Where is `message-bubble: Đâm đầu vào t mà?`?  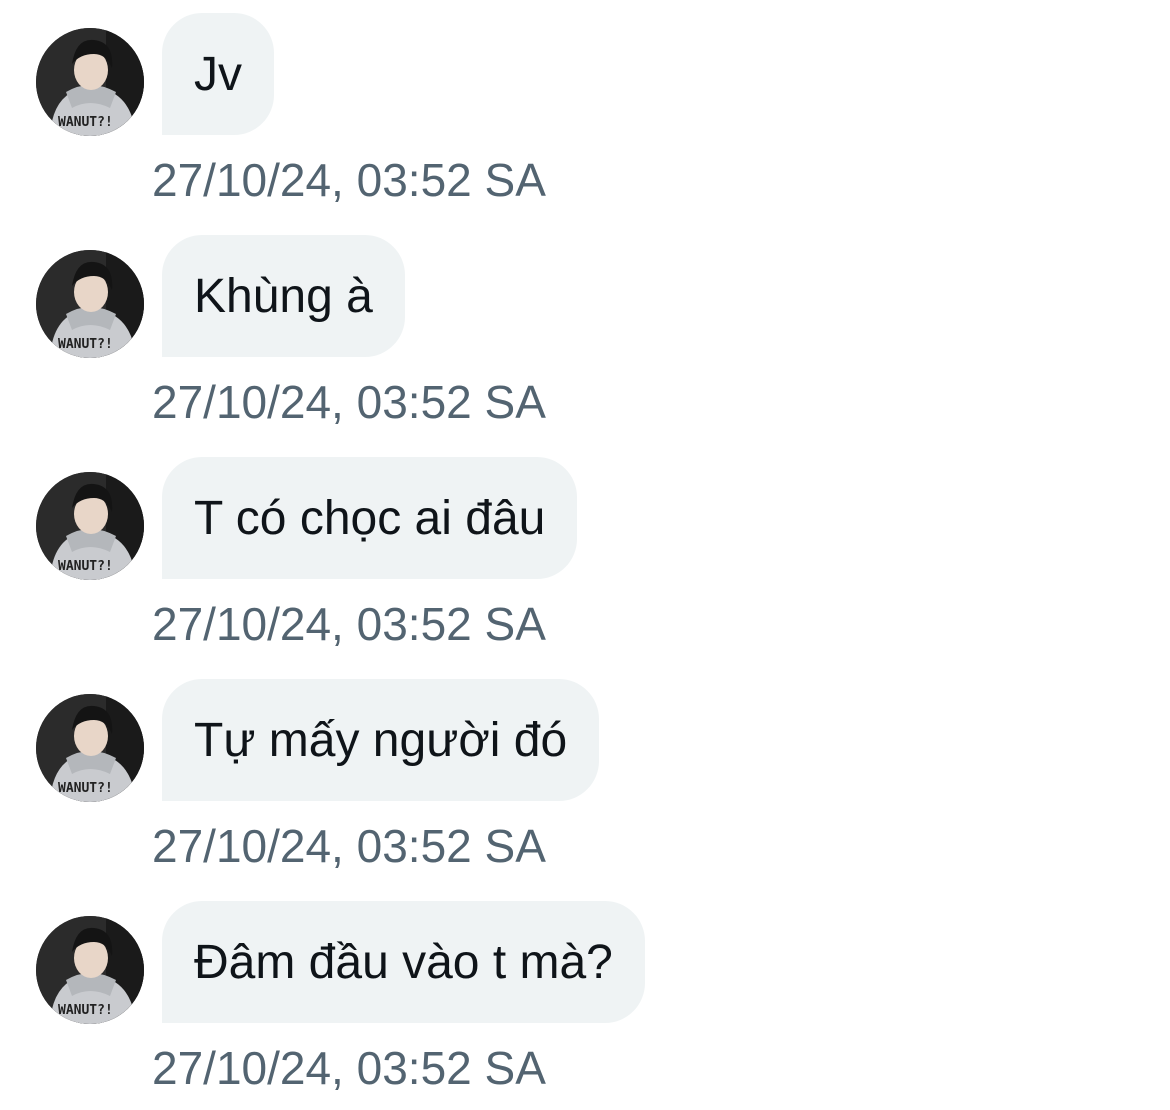
message-bubble: Đâm đầu vào t mà? is located at coordinates (403, 962).